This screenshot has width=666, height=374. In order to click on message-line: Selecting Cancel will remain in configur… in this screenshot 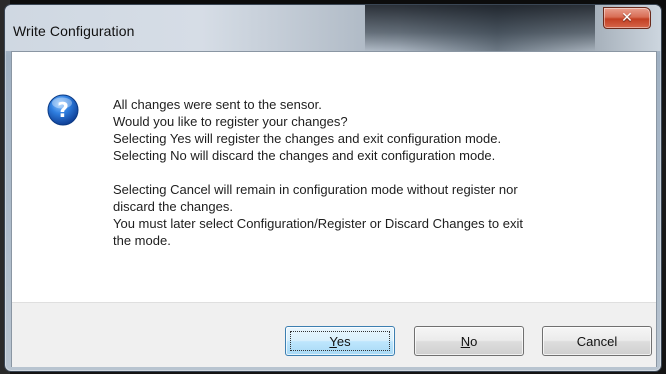, I will do `click(315, 189)`.